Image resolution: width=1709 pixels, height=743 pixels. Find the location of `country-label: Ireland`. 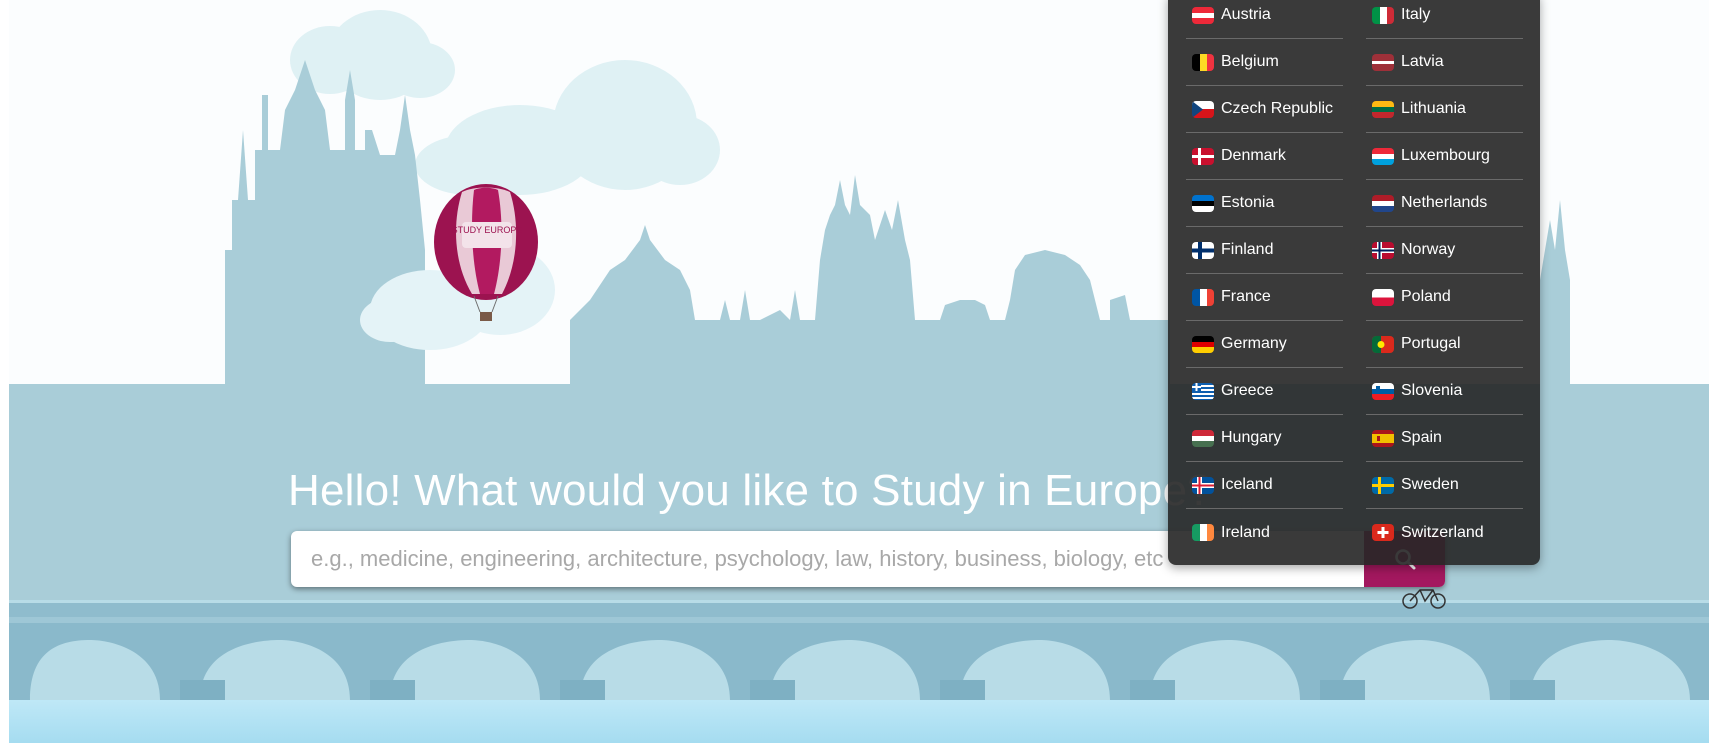

country-label: Ireland is located at coordinates (1245, 532).